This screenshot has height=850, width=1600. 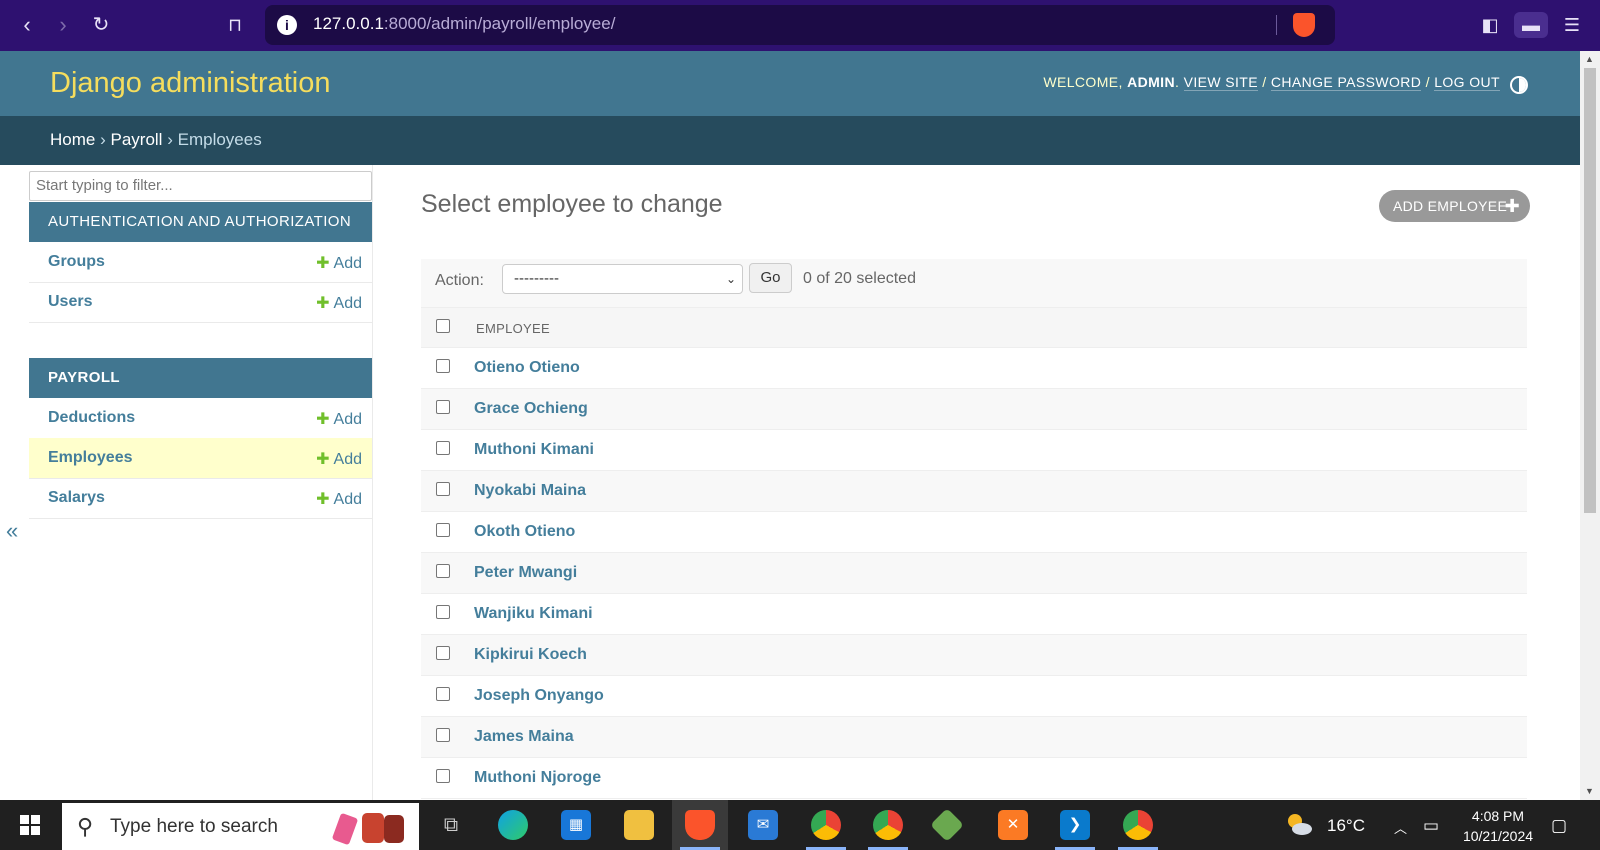 What do you see at coordinates (513, 825) in the screenshot?
I see `edge-icon` at bounding box center [513, 825].